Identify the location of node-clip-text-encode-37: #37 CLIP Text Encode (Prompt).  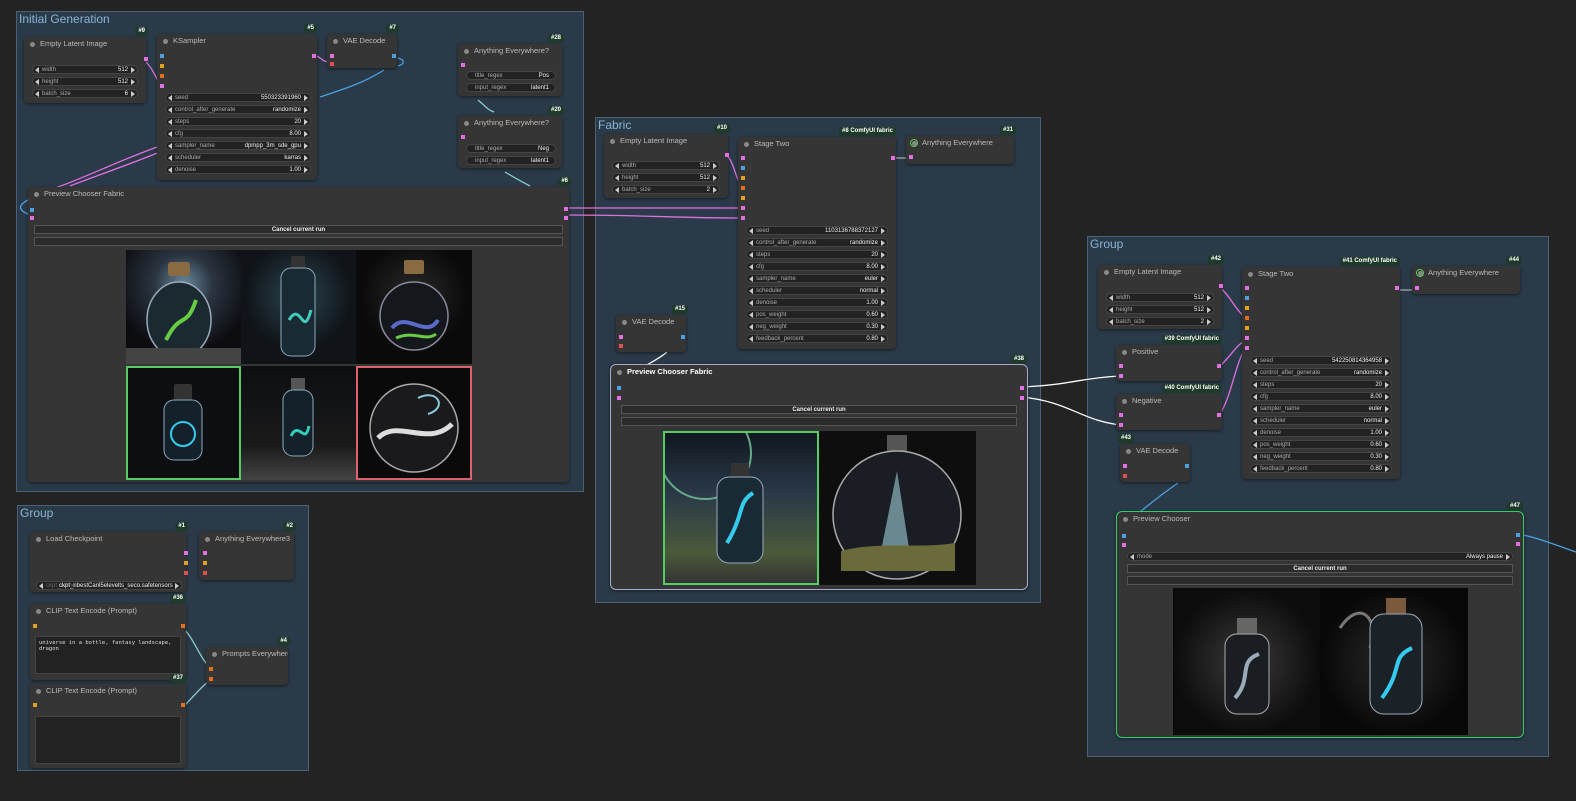
(108, 721).